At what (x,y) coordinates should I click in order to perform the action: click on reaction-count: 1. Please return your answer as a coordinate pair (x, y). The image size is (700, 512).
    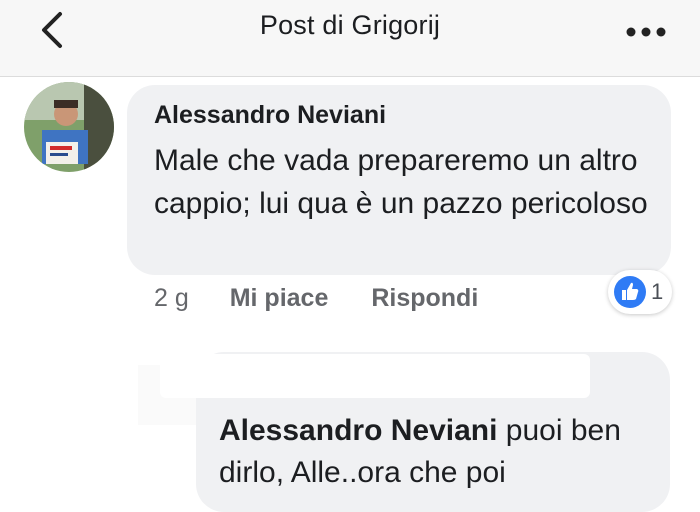
    Looking at the image, I should click on (657, 291).